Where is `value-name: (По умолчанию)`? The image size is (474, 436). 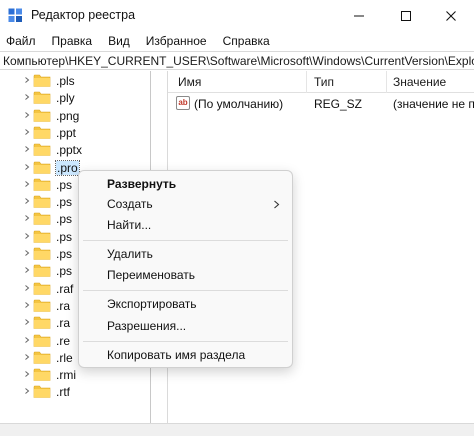 value-name: (По умолчанию) is located at coordinates (239, 104).